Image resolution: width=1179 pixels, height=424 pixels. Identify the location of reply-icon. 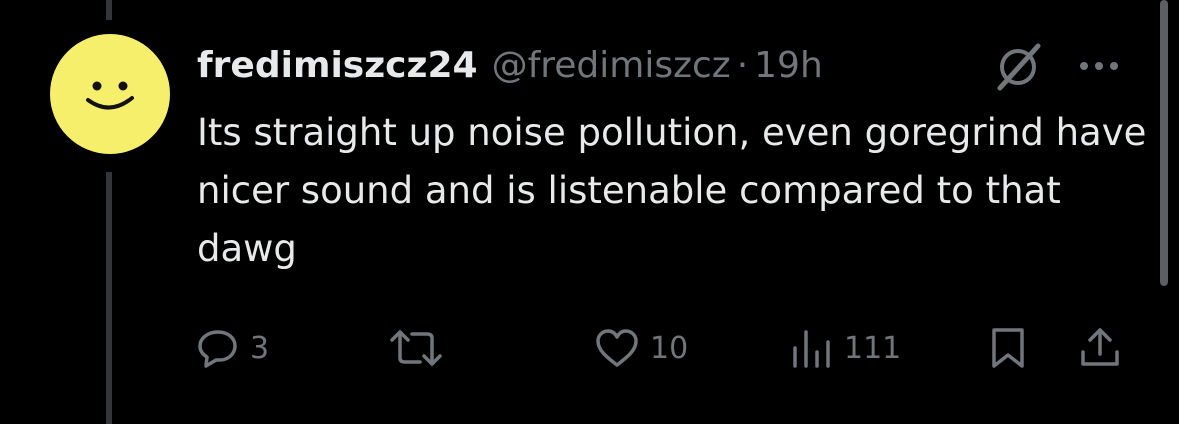
(217, 349).